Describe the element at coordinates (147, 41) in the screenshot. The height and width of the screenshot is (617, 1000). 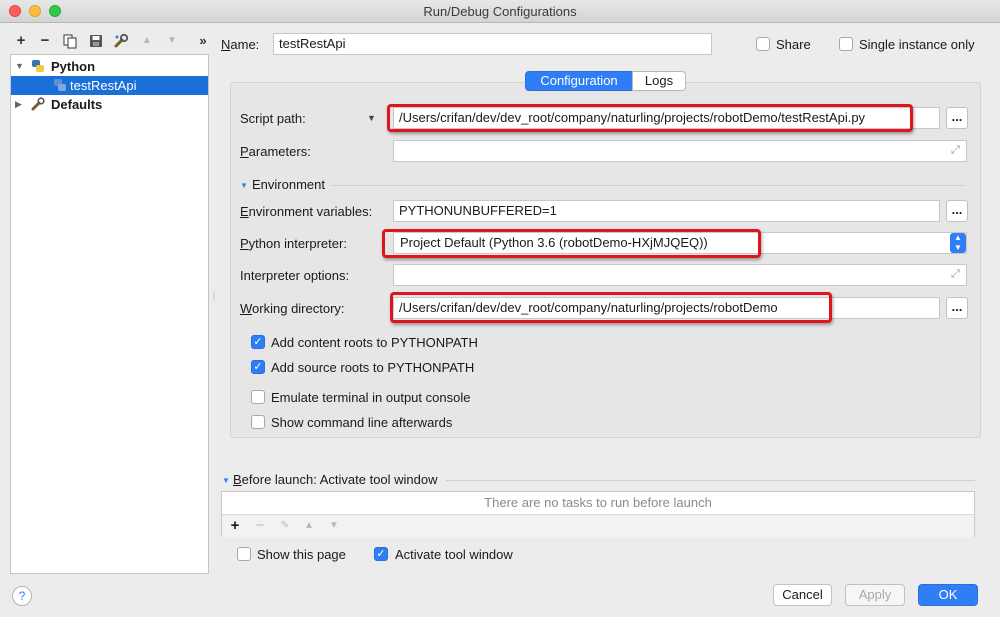
I see `move-up-icon: ▲` at that location.